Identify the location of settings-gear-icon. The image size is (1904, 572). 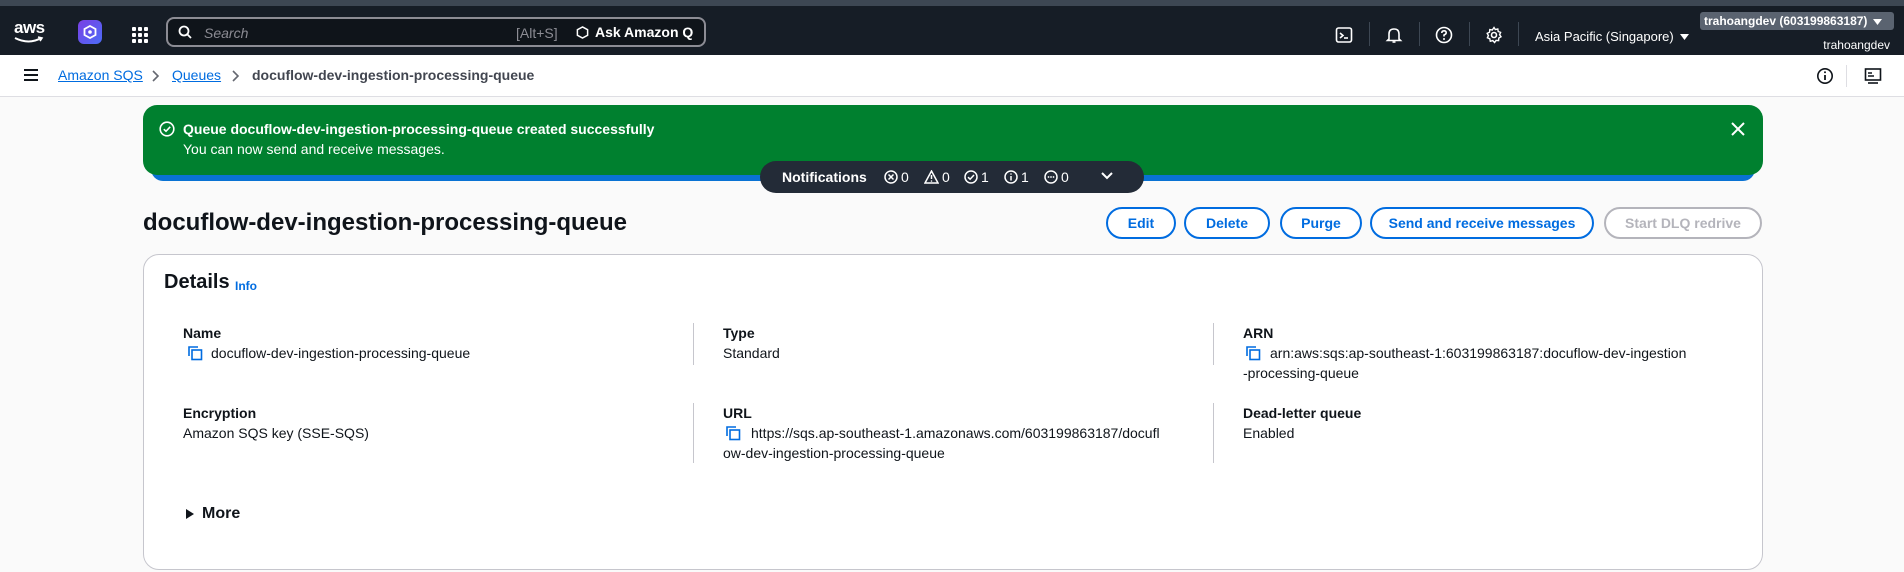
(1494, 35).